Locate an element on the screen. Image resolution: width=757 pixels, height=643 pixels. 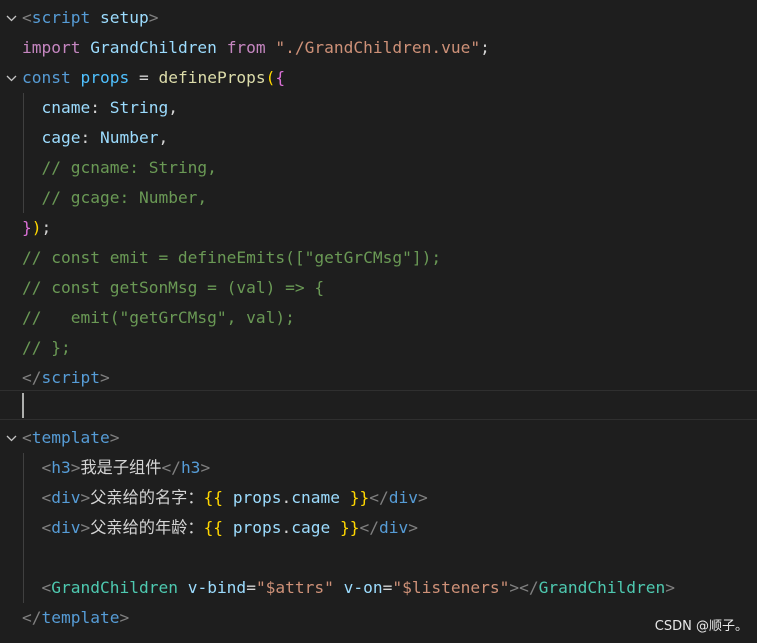
code-token: cname is located at coordinates (316, 497).